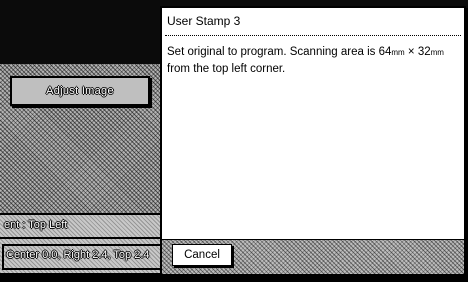 Image resolution: width=468 pixels, height=282 pixels. What do you see at coordinates (417, 52) in the screenshot?
I see `dimension-text: × 32` at bounding box center [417, 52].